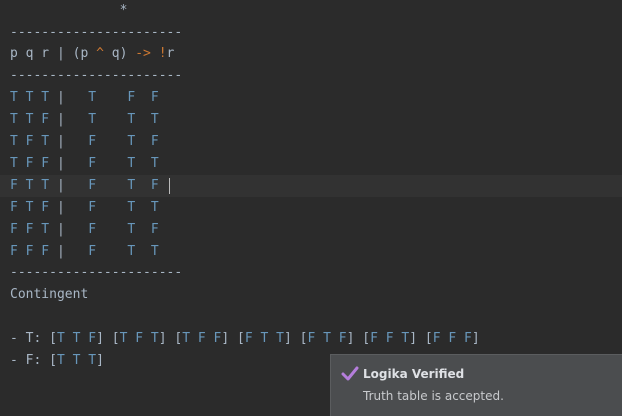 This screenshot has height=416, width=622. What do you see at coordinates (119, 53) in the screenshot?
I see `token: q)` at bounding box center [119, 53].